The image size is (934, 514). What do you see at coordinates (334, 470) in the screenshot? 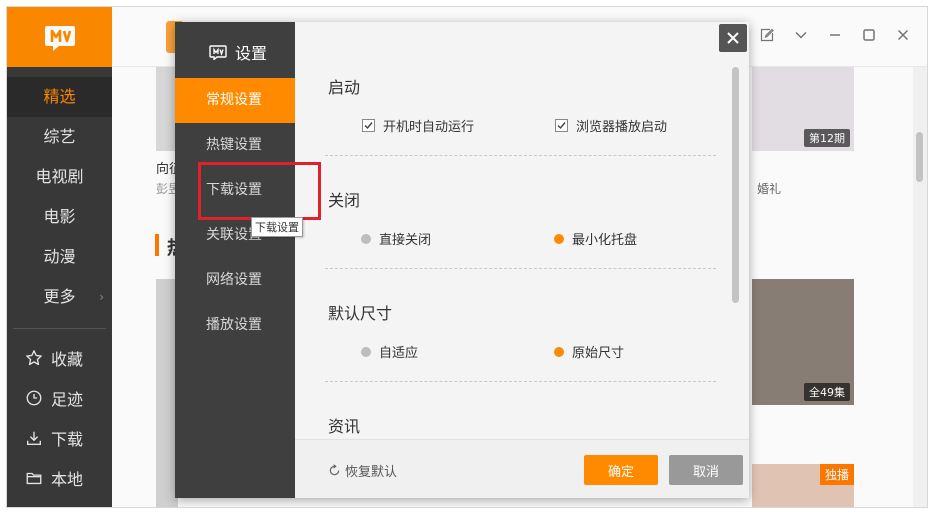
I see `refresh-icon` at bounding box center [334, 470].